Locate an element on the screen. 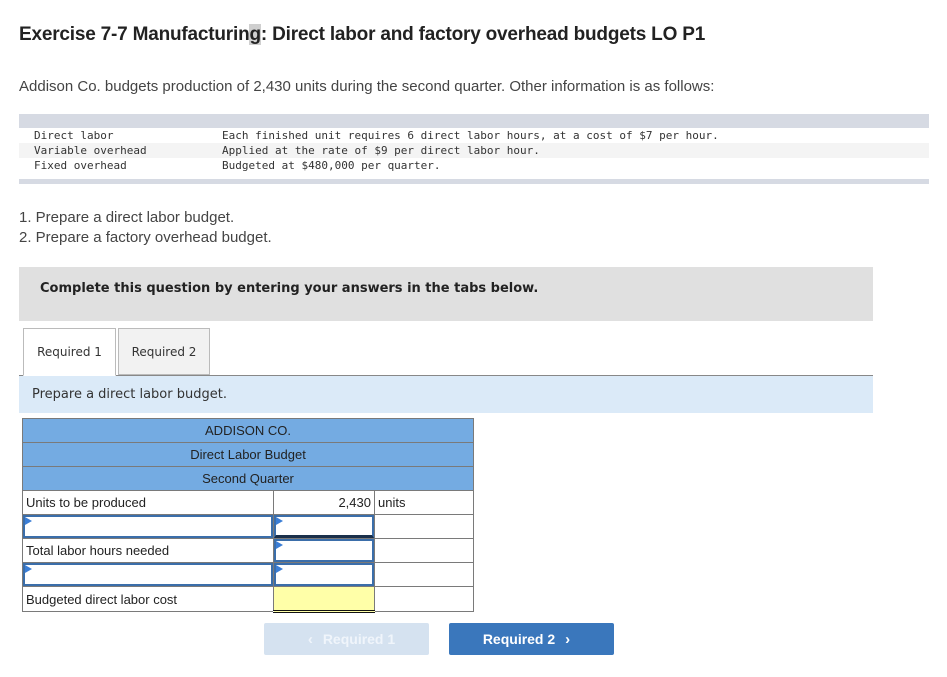 This screenshot has width=947, height=677. table-row: Units to be produced 2,430 units is located at coordinates (248, 502).